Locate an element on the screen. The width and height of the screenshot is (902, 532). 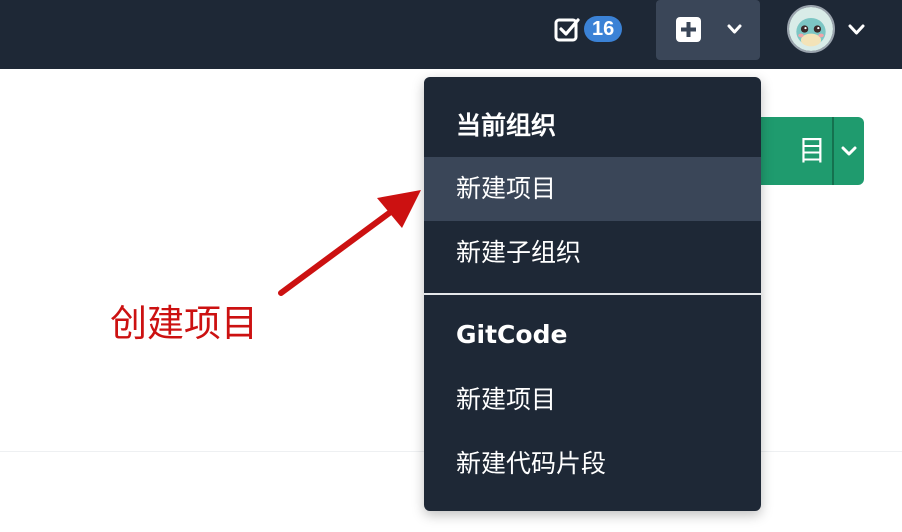
menu-item-new-project: 新建项目 is located at coordinates (592, 189).